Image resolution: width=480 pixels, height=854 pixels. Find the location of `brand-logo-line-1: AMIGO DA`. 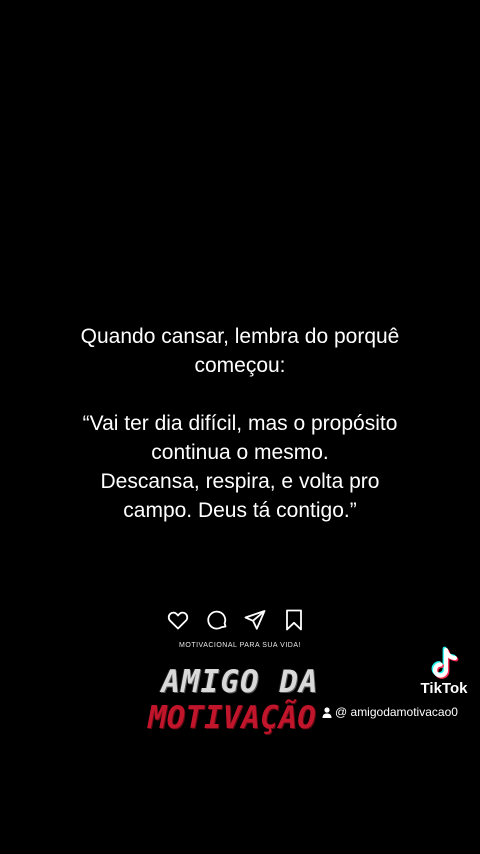

brand-logo-line-1: AMIGO DA is located at coordinates (240, 682).